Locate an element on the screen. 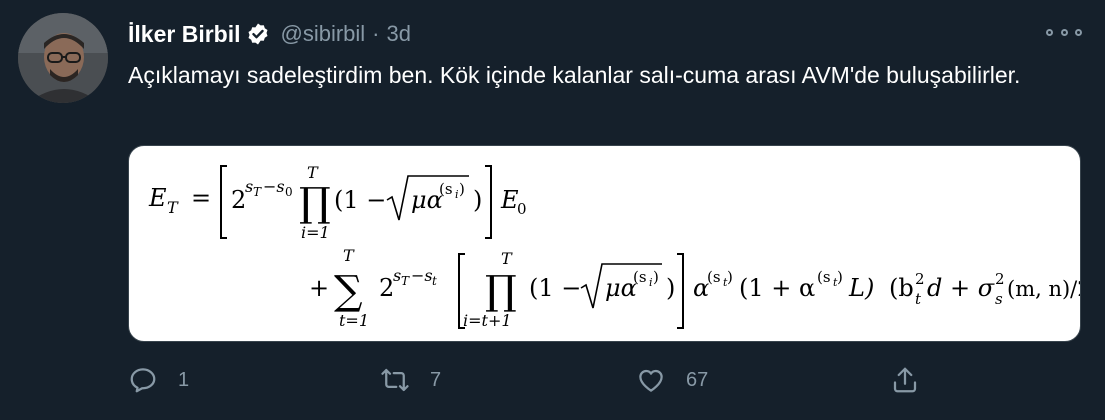 This screenshot has width=1105, height=420. formula-exp-s: s is located at coordinates (249, 186).